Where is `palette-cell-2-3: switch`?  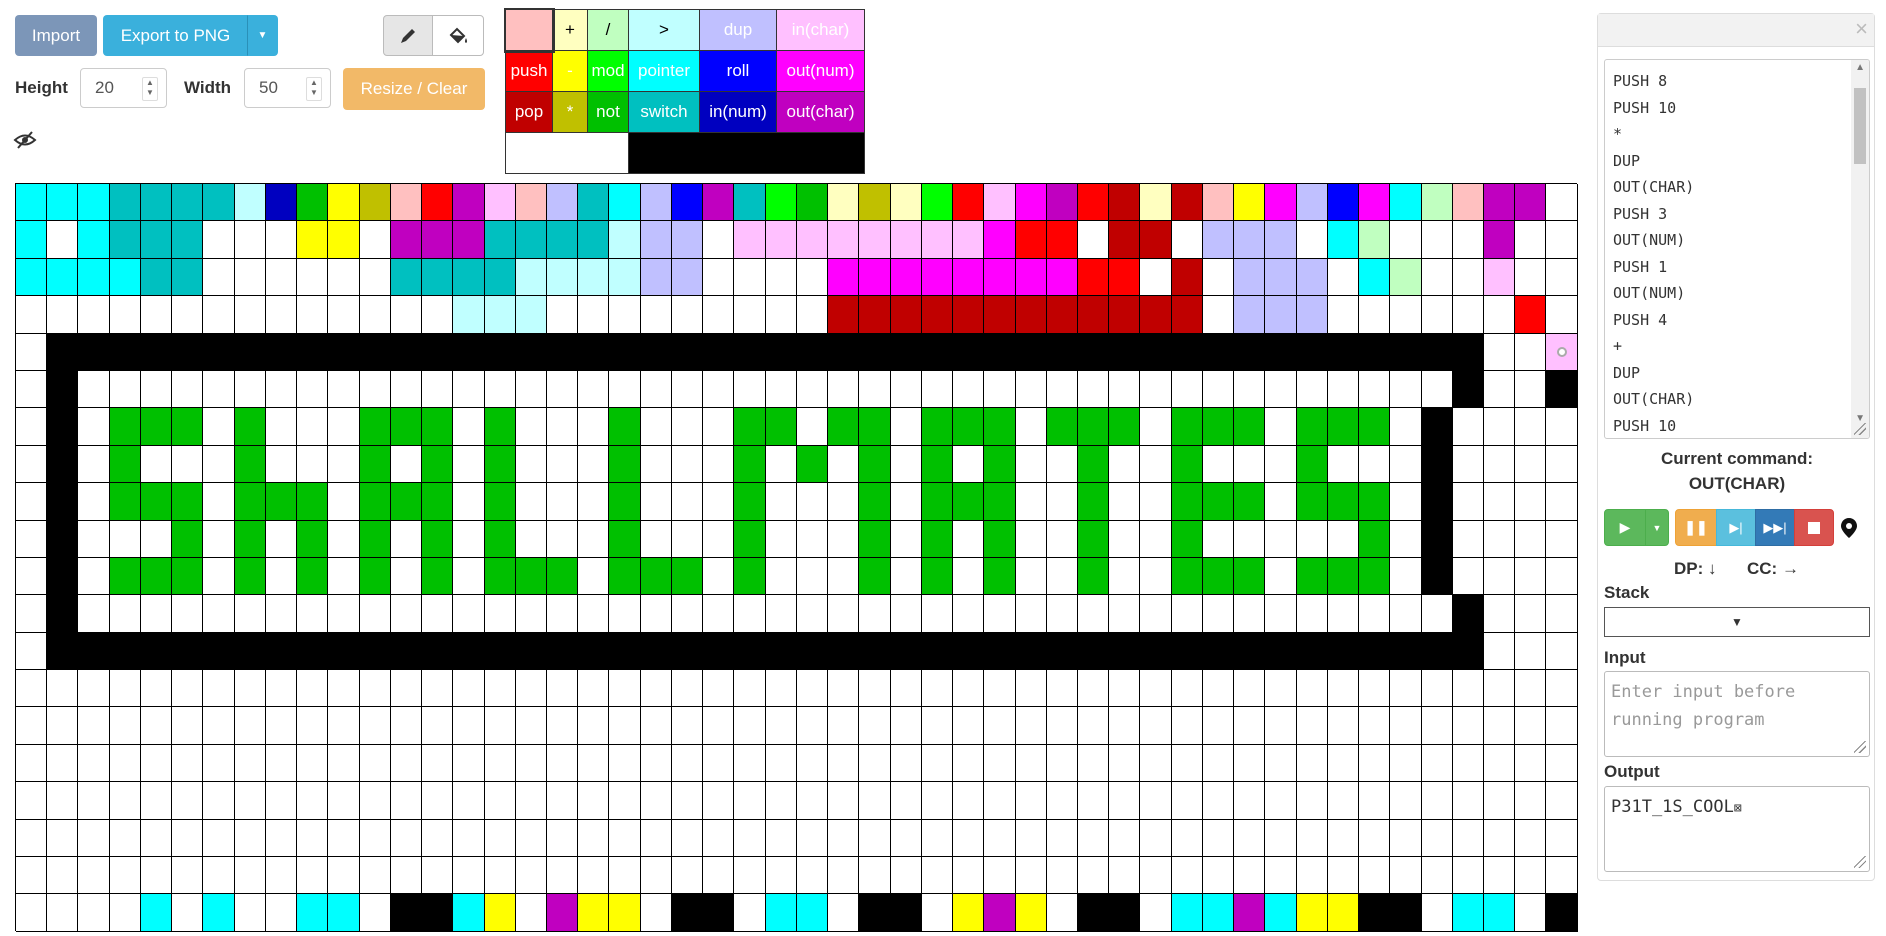 palette-cell-2-3: switch is located at coordinates (664, 112).